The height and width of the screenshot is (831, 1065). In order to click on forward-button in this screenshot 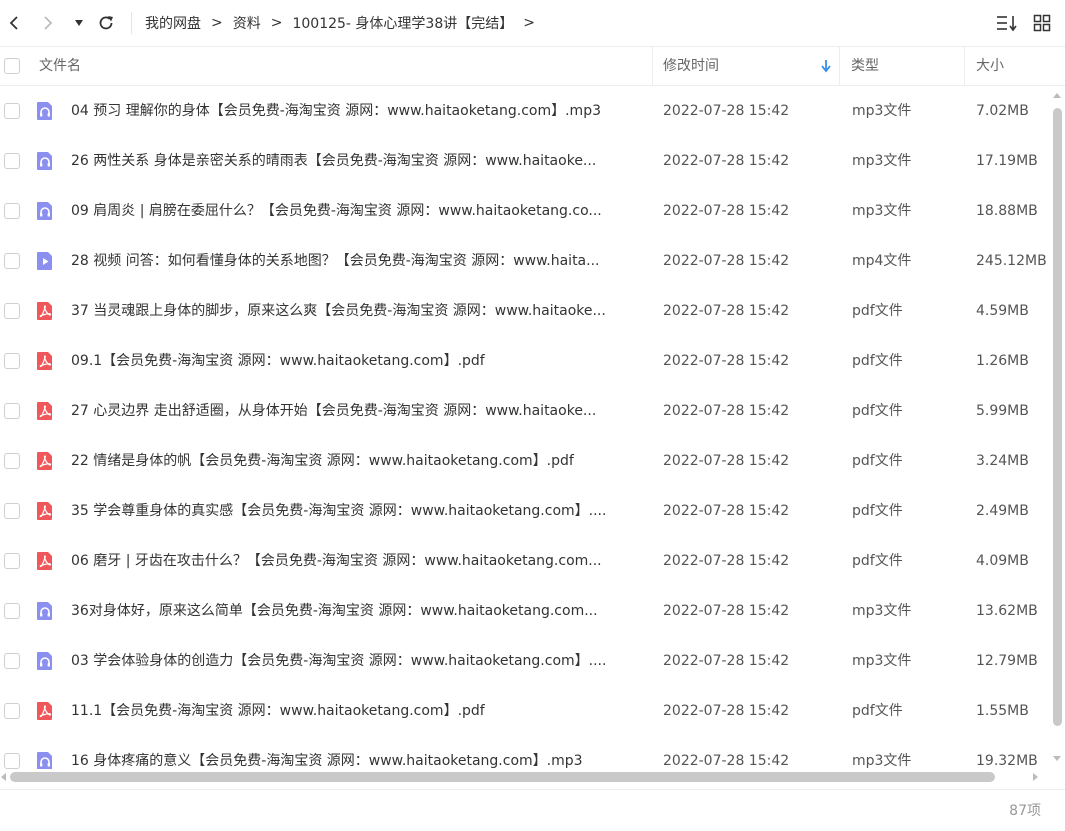, I will do `click(48, 23)`.